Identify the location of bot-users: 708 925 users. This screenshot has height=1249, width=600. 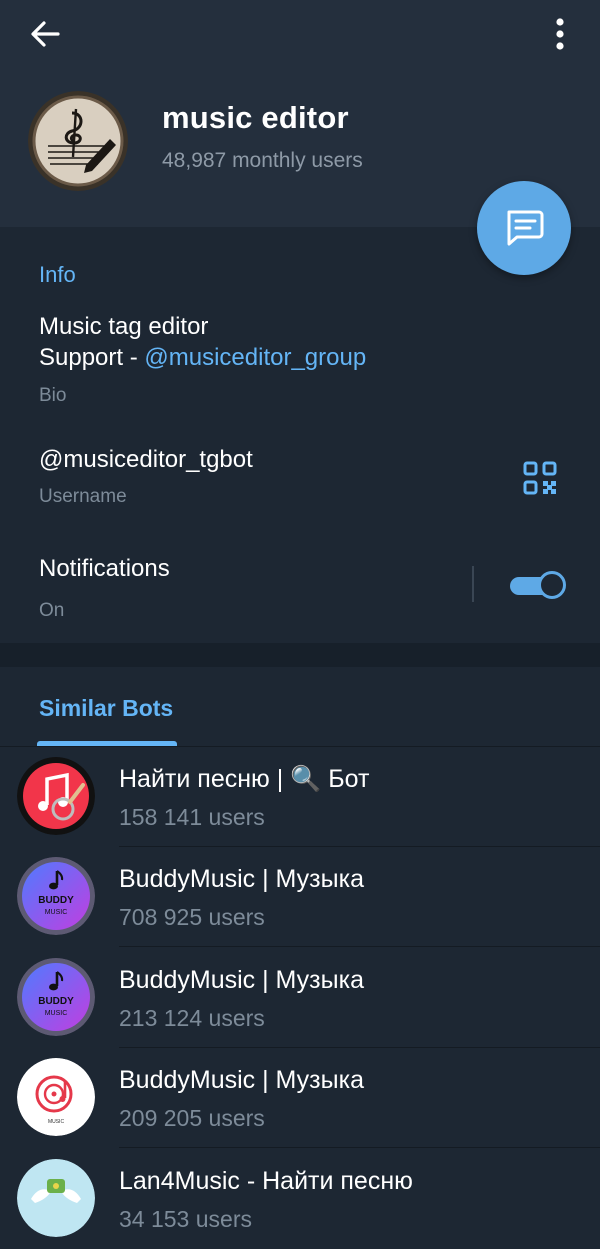
(192, 917).